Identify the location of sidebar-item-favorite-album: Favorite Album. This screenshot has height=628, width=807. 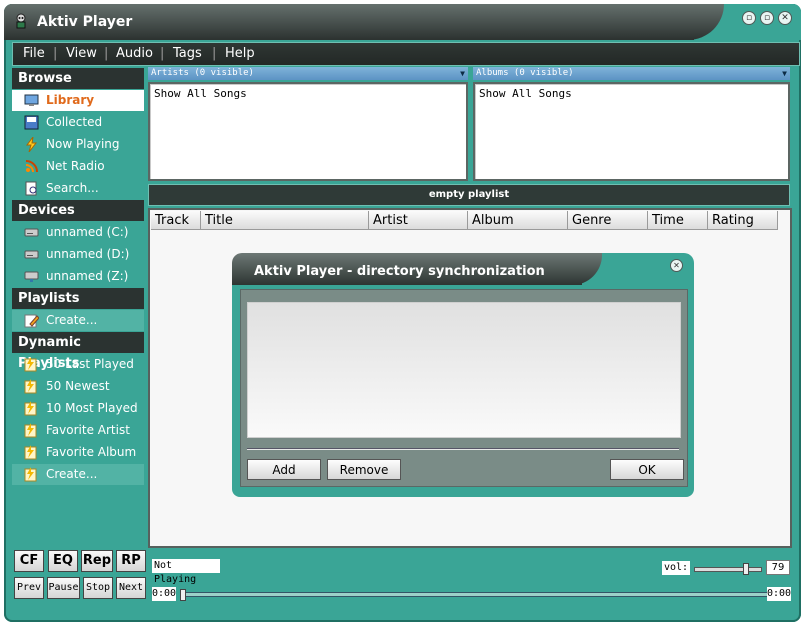
(78, 452).